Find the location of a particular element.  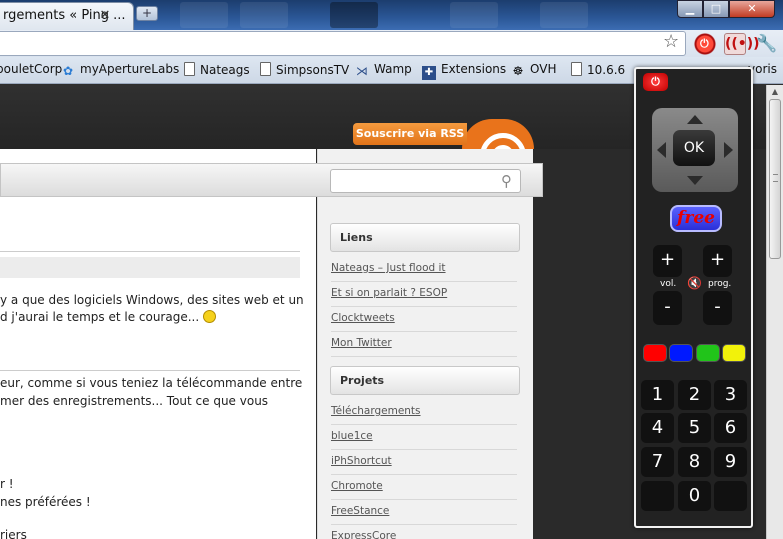

red-button is located at coordinates (655, 353).